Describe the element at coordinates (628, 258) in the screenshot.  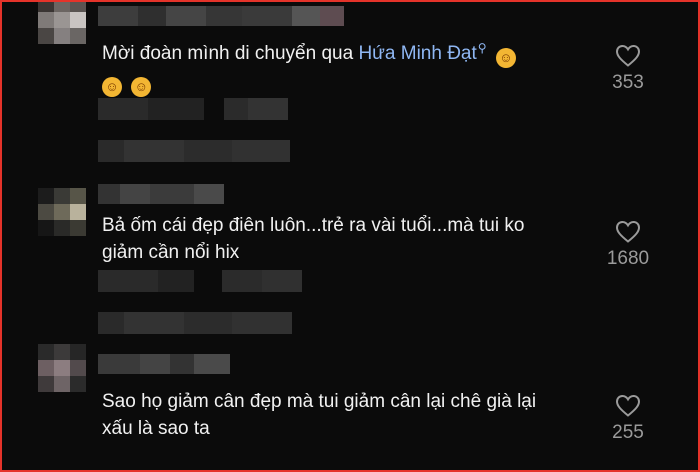
I see `like-count: 1680` at that location.